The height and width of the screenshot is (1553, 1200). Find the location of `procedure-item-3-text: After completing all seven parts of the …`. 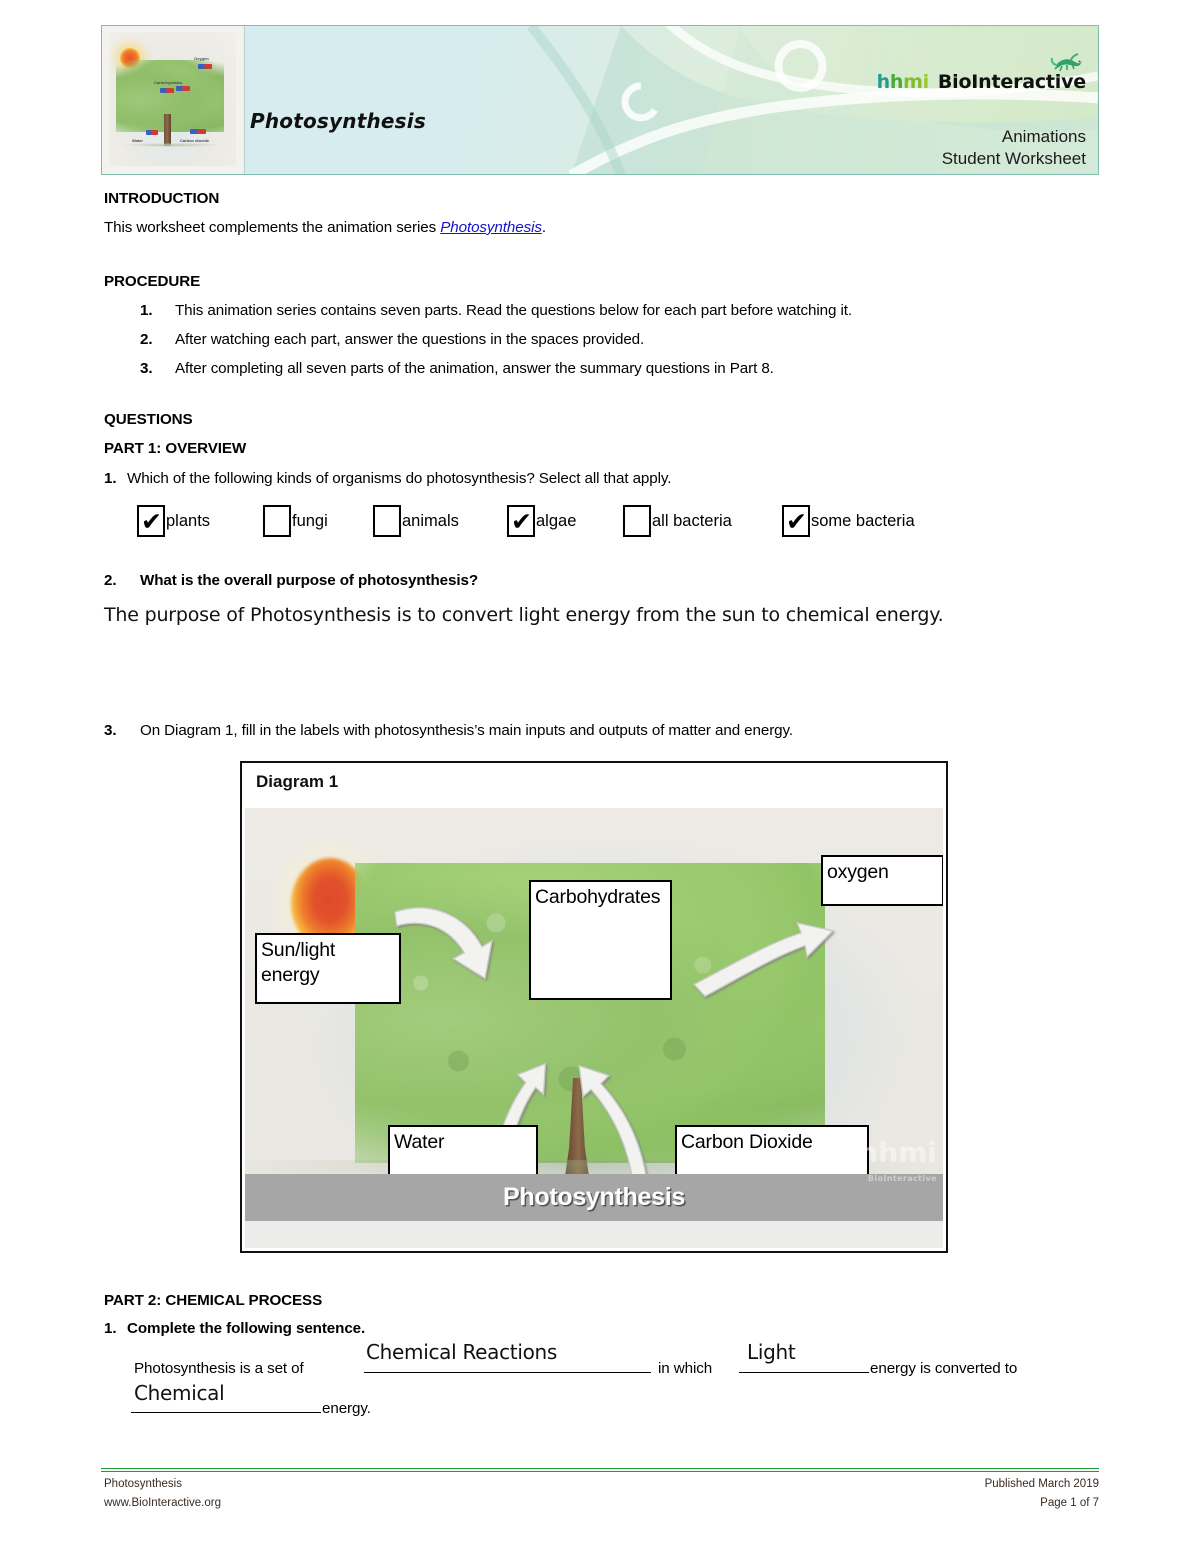

procedure-item-3-text: After completing all seven parts of the … is located at coordinates (474, 368).